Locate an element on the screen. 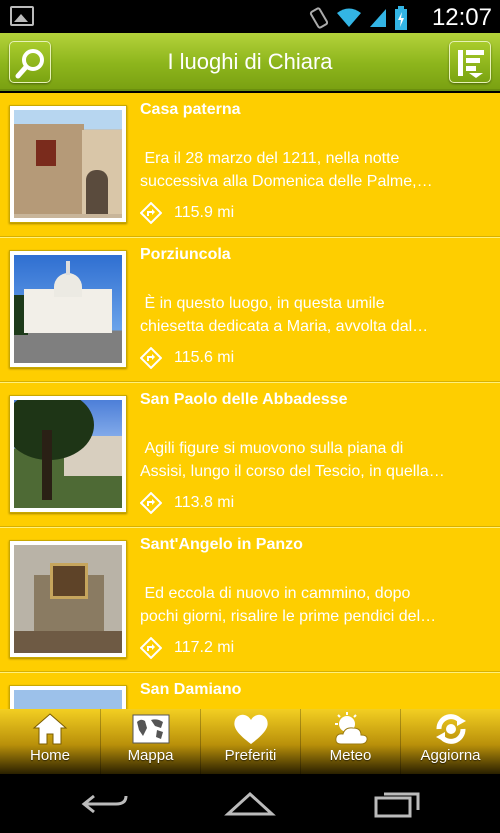 This screenshot has width=500, height=833. place-distance: 117.2 mi is located at coordinates (204, 647).